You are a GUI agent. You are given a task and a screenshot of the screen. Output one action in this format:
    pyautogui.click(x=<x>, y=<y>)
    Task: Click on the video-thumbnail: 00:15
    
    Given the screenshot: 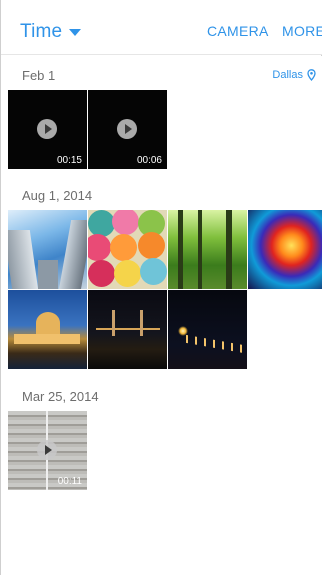 What is the action you would take?
    pyautogui.click(x=47, y=129)
    